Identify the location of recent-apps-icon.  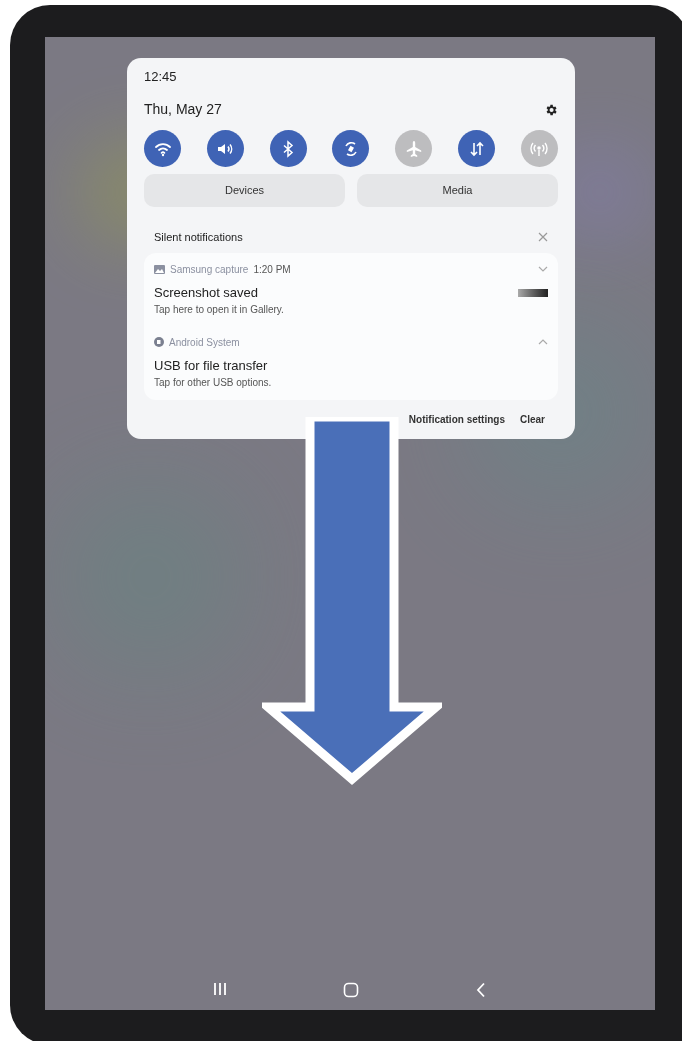
(220, 989).